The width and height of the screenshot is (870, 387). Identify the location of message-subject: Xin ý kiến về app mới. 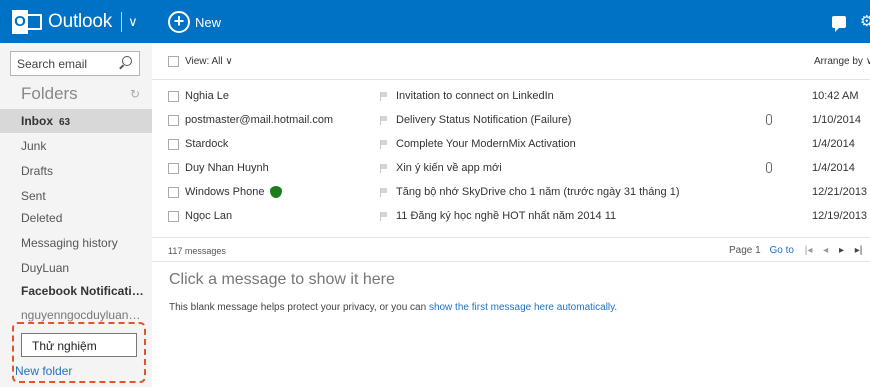
(449, 168).